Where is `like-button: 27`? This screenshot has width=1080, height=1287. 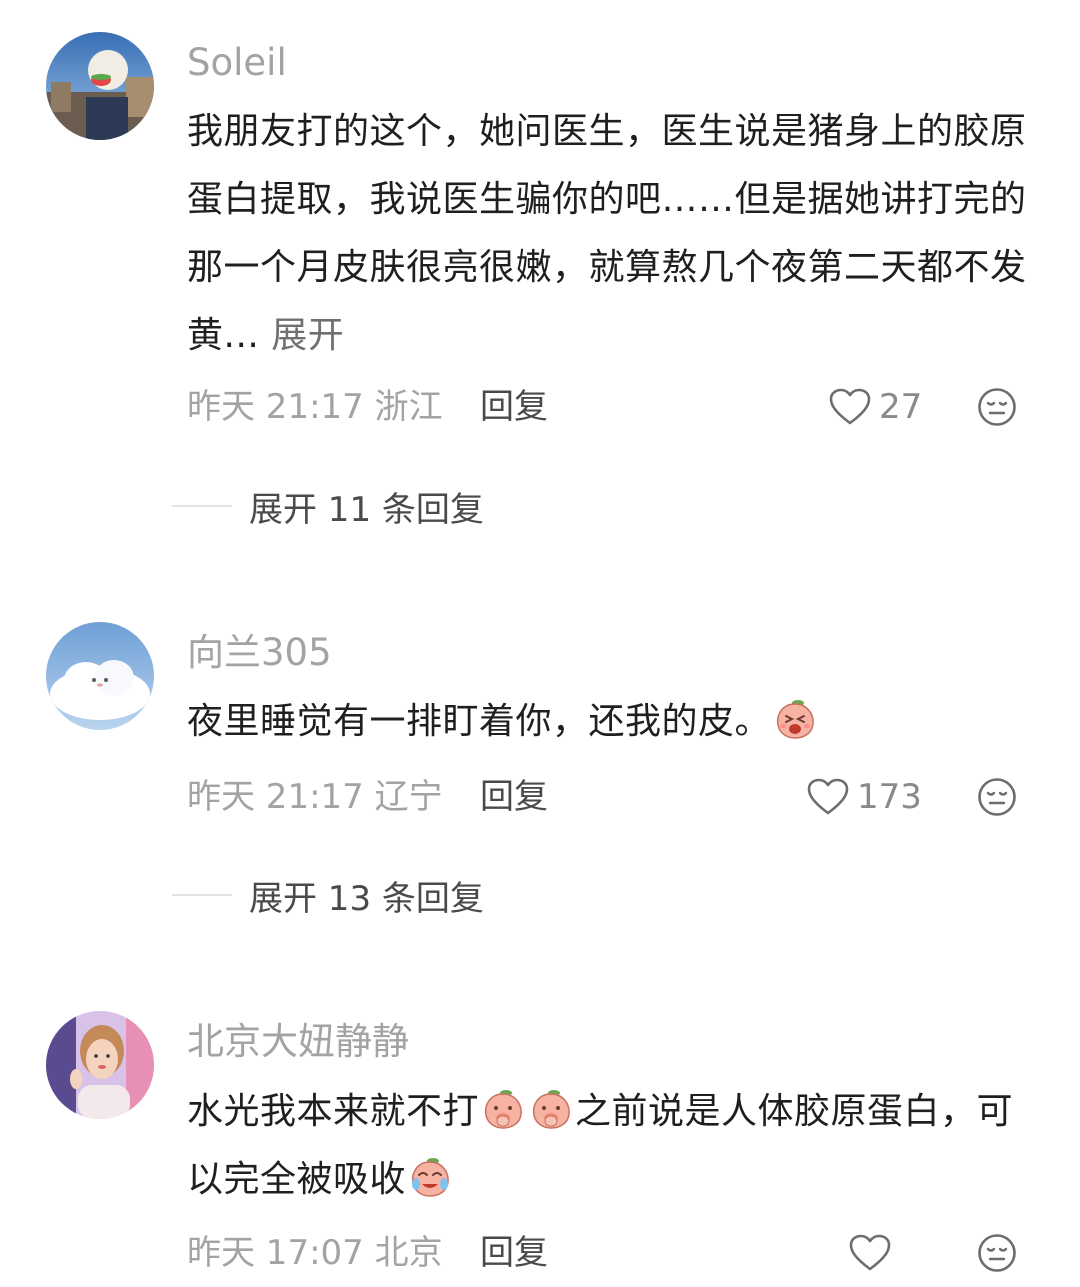 like-button: 27 is located at coordinates (875, 407).